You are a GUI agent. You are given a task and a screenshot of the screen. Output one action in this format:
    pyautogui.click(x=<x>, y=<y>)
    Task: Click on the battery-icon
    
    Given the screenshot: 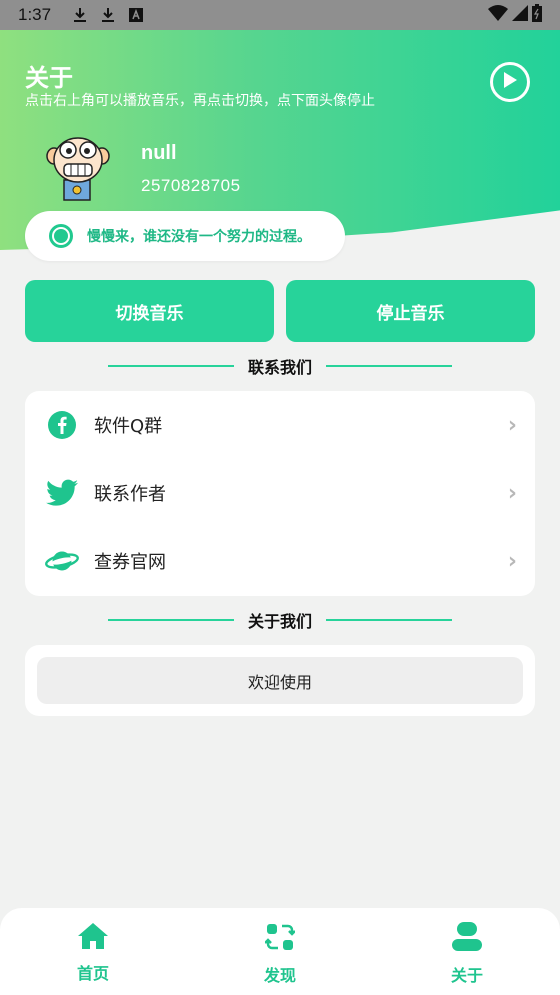 What is the action you would take?
    pyautogui.click(x=537, y=15)
    